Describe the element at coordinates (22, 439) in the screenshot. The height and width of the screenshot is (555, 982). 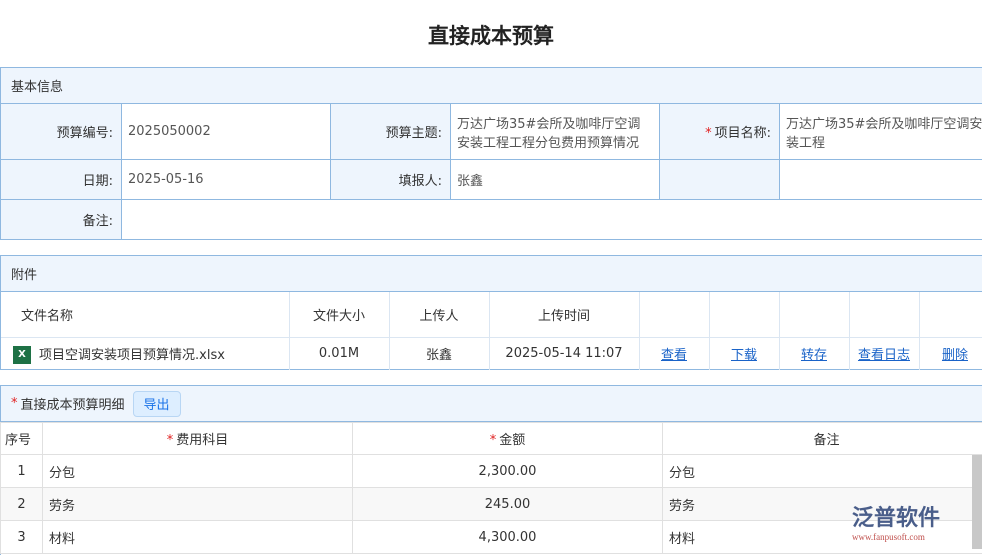
I see `col-index: 序号` at that location.